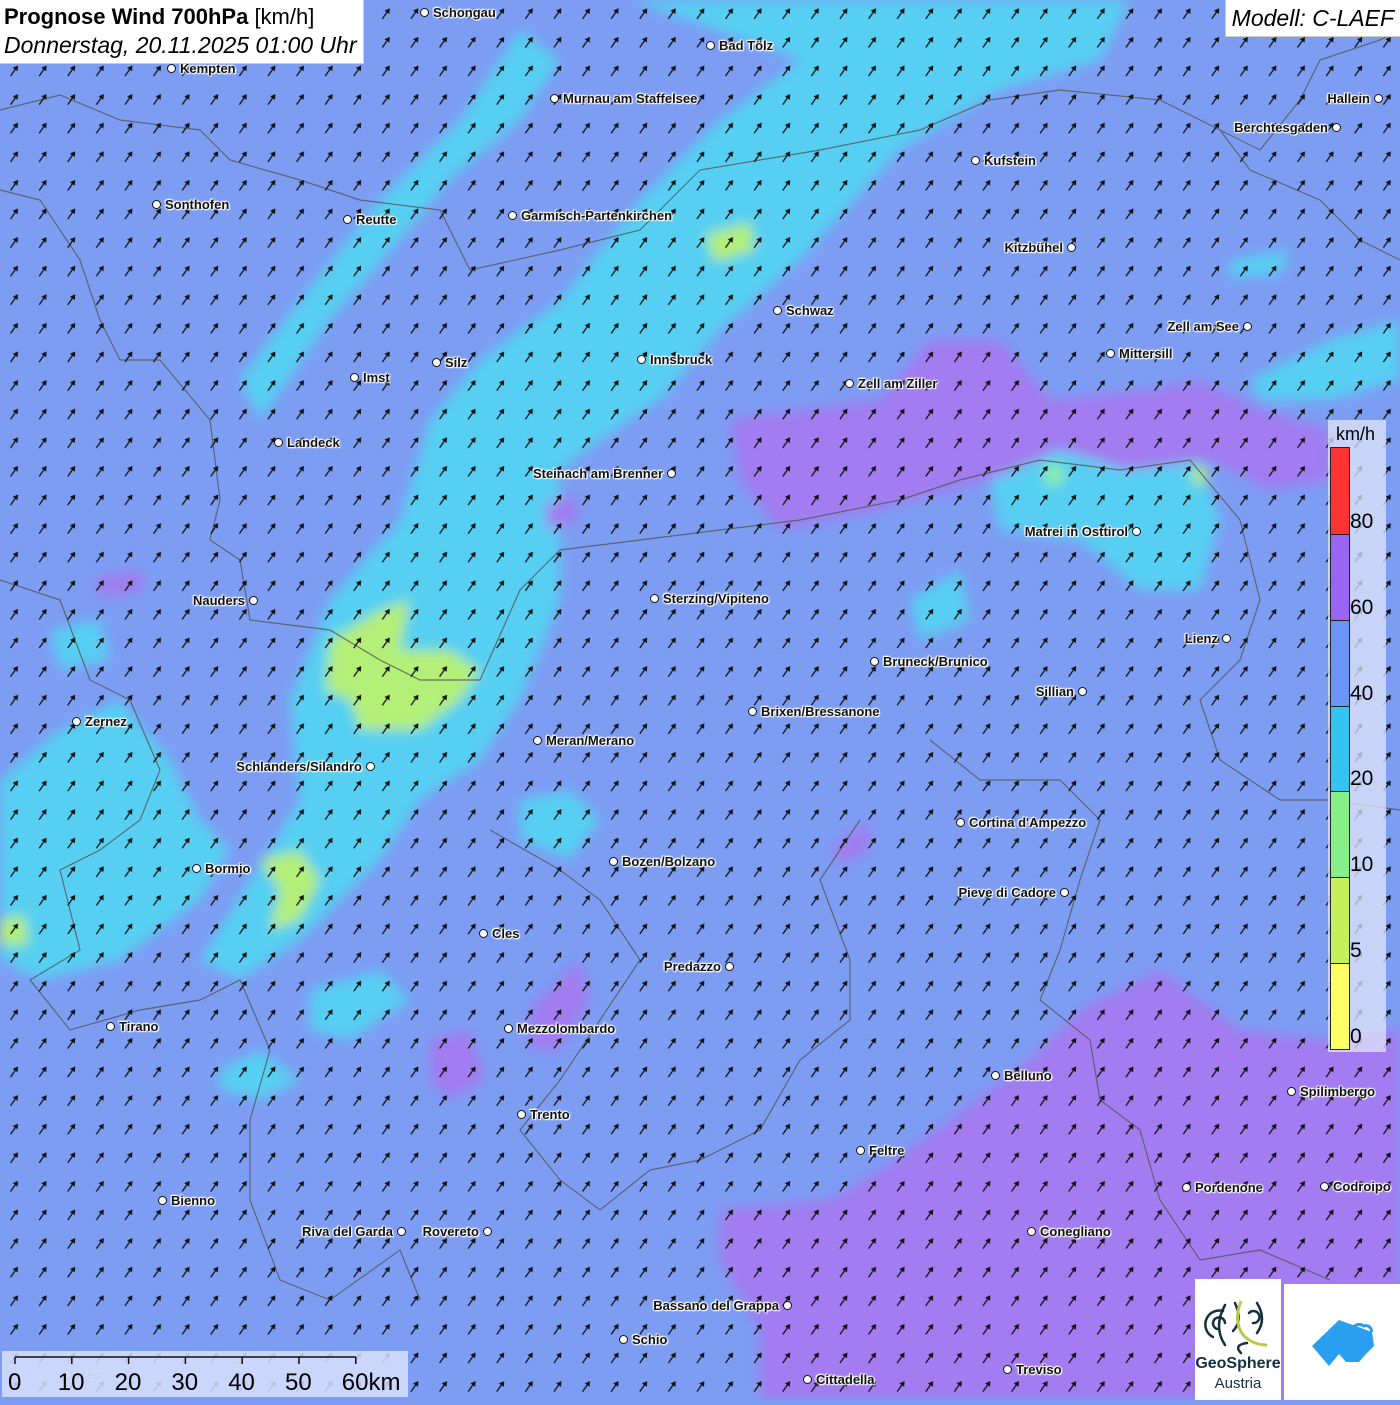 This screenshot has height=1405, width=1400. What do you see at coordinates (1229, 1187) in the screenshot?
I see `city-name: Pordenone` at bounding box center [1229, 1187].